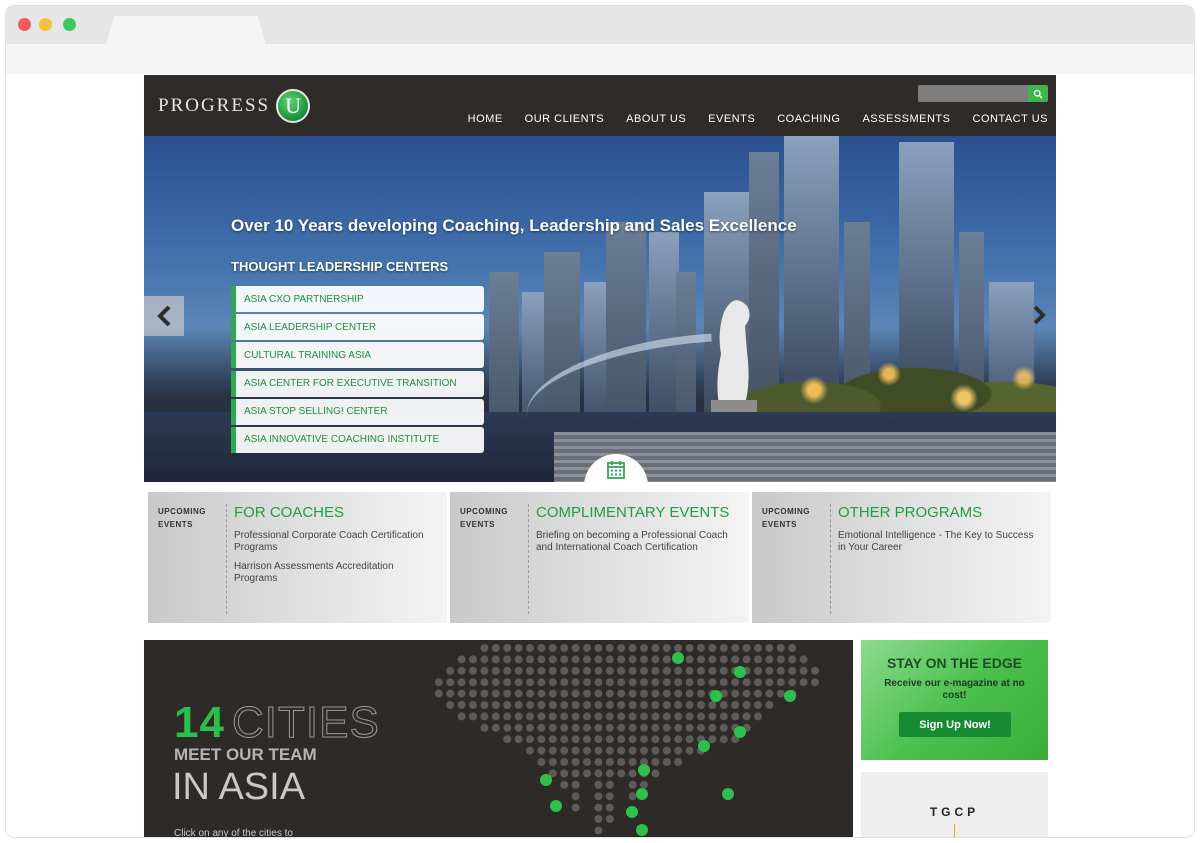 This screenshot has height=843, width=1200. Describe the element at coordinates (289, 512) in the screenshot. I see `events-title: FOR COACHES` at that location.